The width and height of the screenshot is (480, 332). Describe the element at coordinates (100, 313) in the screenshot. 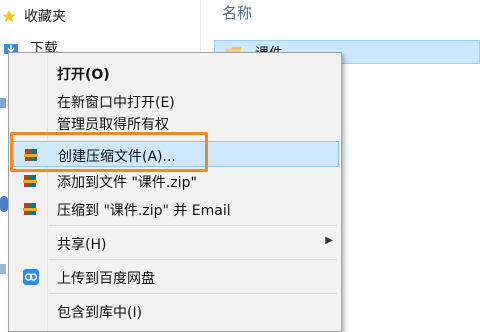

I see `menu-item-label: 包含到库中(I)` at that location.